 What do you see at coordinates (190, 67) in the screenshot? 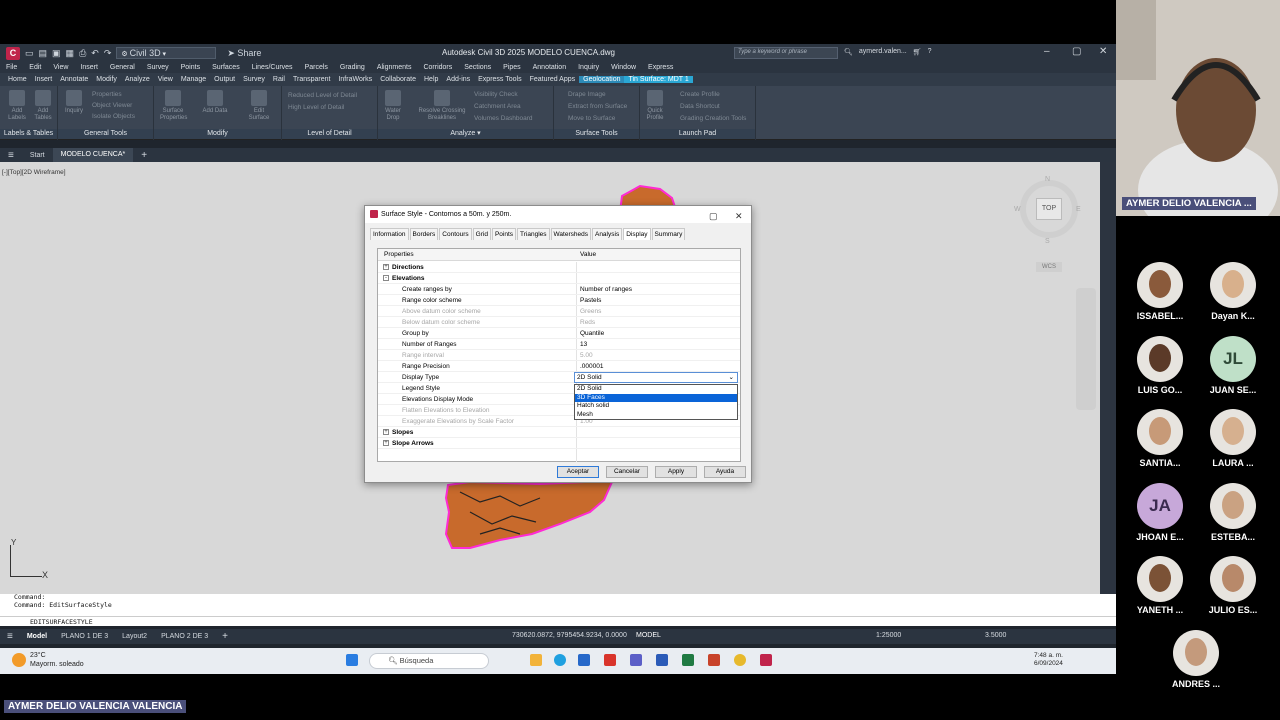
I see `menu-points: Points` at bounding box center [190, 67].